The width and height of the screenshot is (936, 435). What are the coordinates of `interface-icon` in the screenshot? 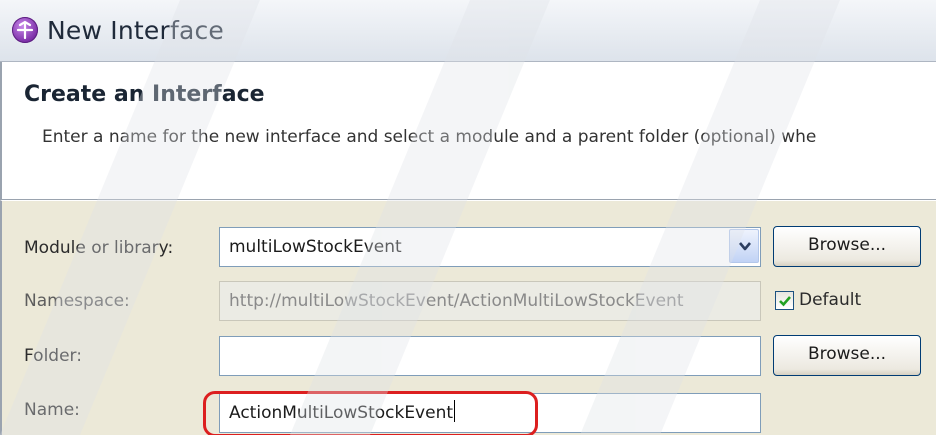 It's located at (25, 30).